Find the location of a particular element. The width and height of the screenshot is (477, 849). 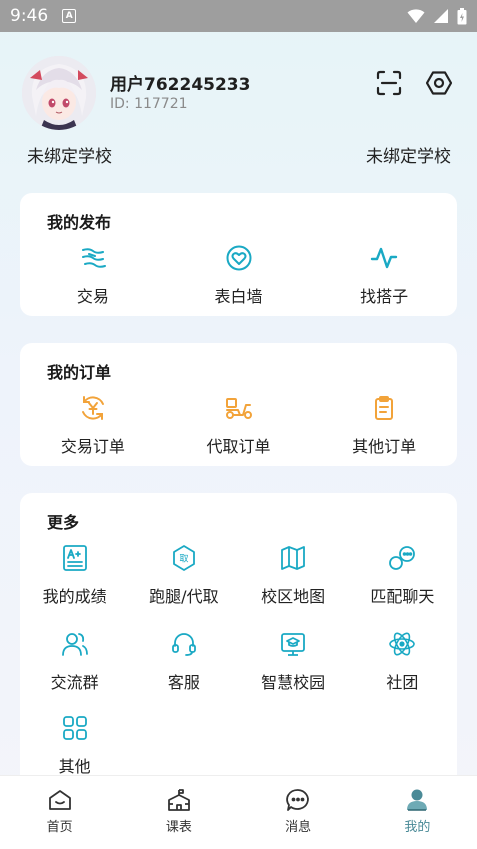

smart-campus-icon is located at coordinates (293, 644).